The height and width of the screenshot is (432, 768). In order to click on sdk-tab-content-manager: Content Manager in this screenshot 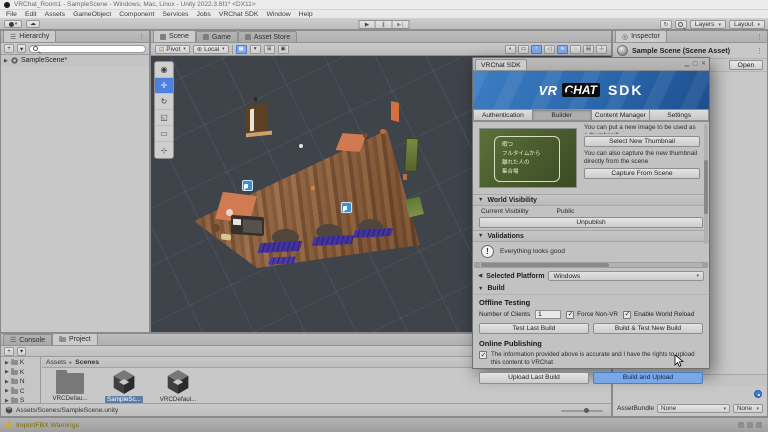, I will do `click(621, 115)`.